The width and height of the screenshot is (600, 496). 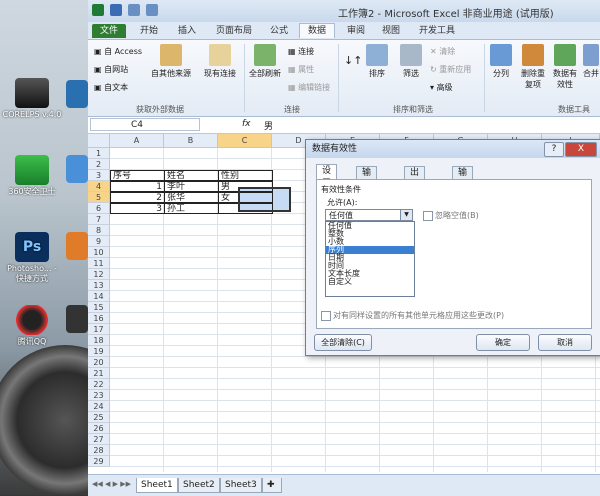 I want to click on cell-a3: 序号, so click(x=137, y=175).